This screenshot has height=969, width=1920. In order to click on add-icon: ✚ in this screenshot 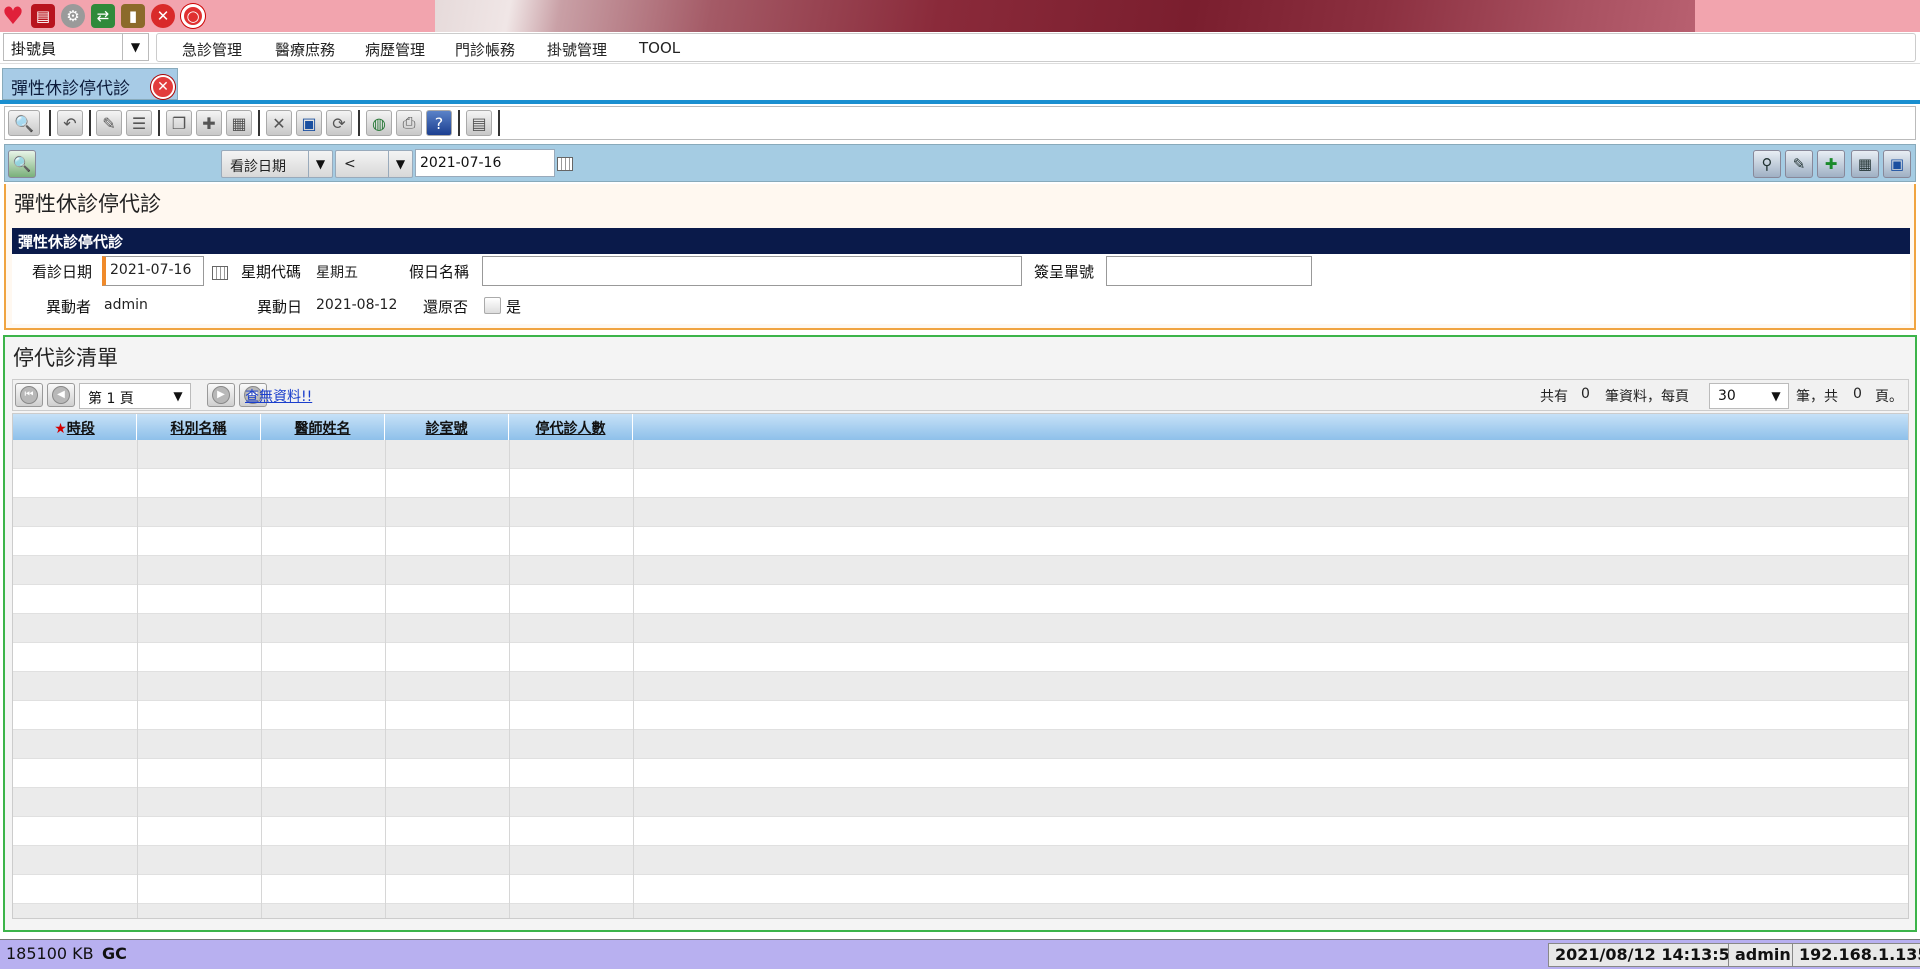, I will do `click(209, 123)`.